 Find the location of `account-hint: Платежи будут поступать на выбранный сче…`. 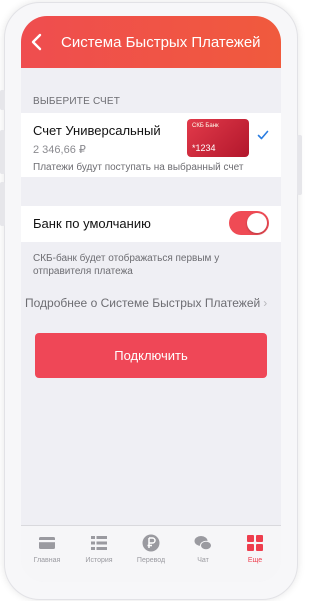

account-hint: Платежи будут поступать на выбранный сче… is located at coordinates (138, 167).